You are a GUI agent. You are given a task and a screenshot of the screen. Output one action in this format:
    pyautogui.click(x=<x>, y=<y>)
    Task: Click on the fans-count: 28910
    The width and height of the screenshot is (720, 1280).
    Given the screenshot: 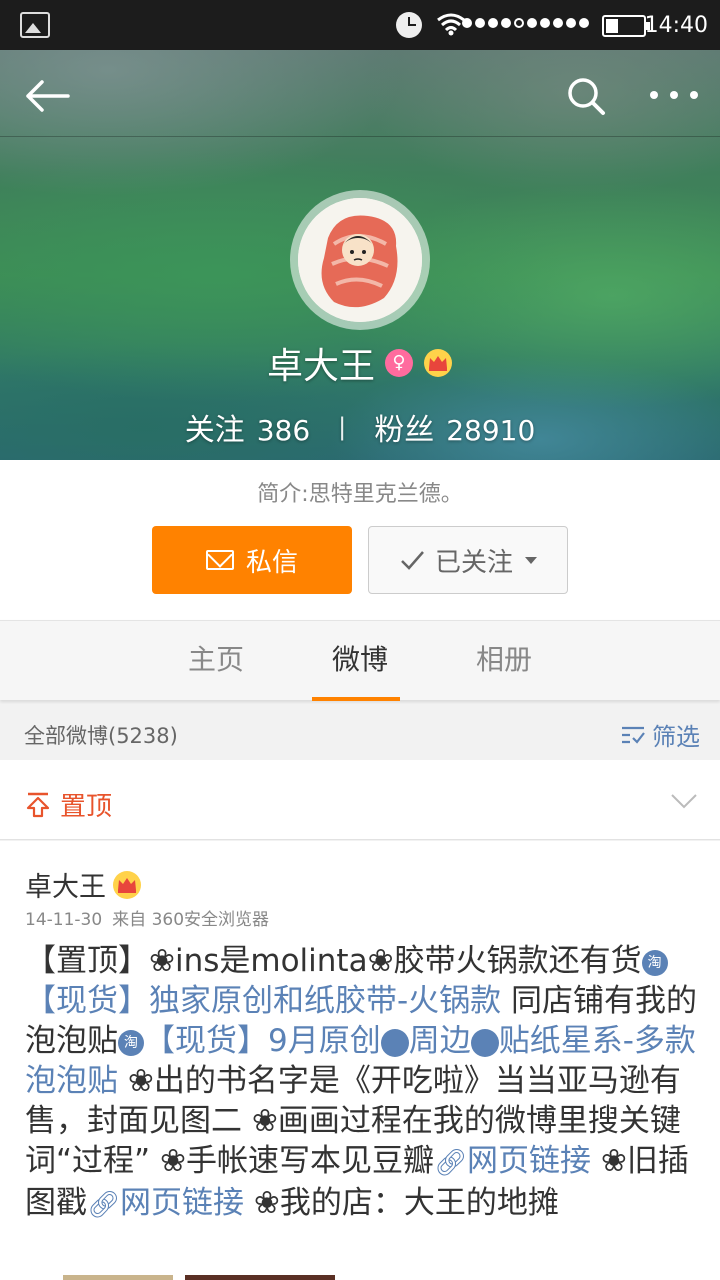 What is the action you would take?
    pyautogui.click(x=491, y=430)
    